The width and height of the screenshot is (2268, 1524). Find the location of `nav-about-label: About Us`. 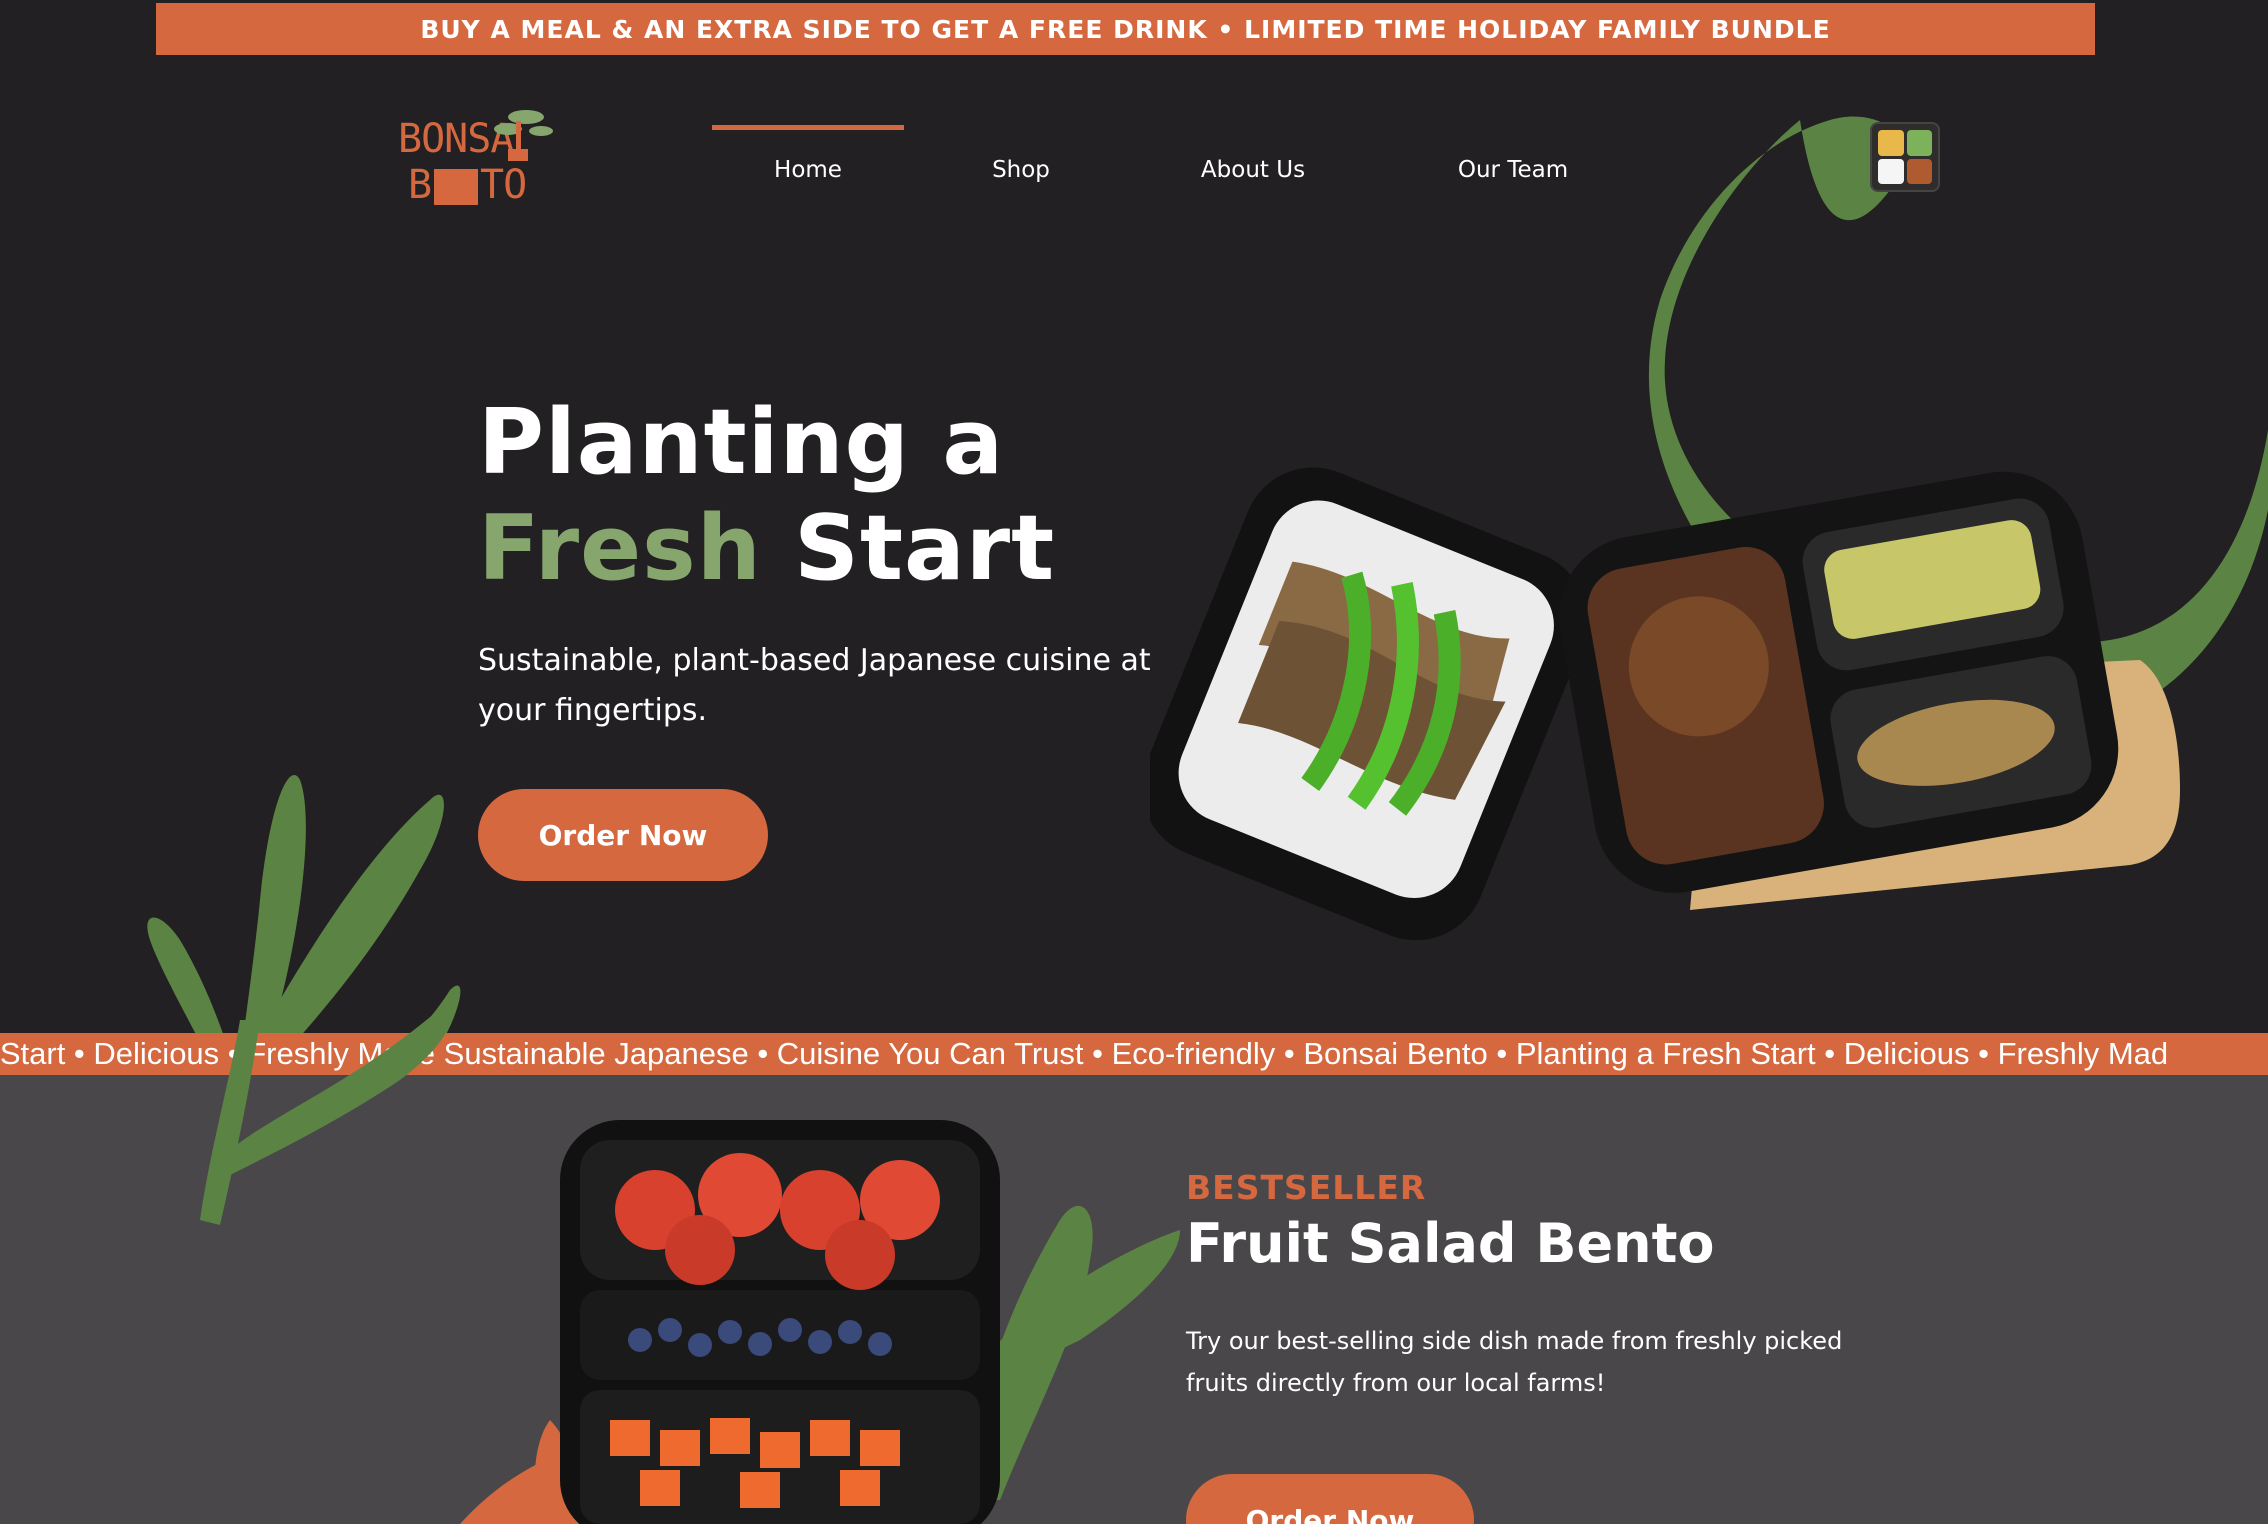

nav-about-label: About Us is located at coordinates (1253, 170).